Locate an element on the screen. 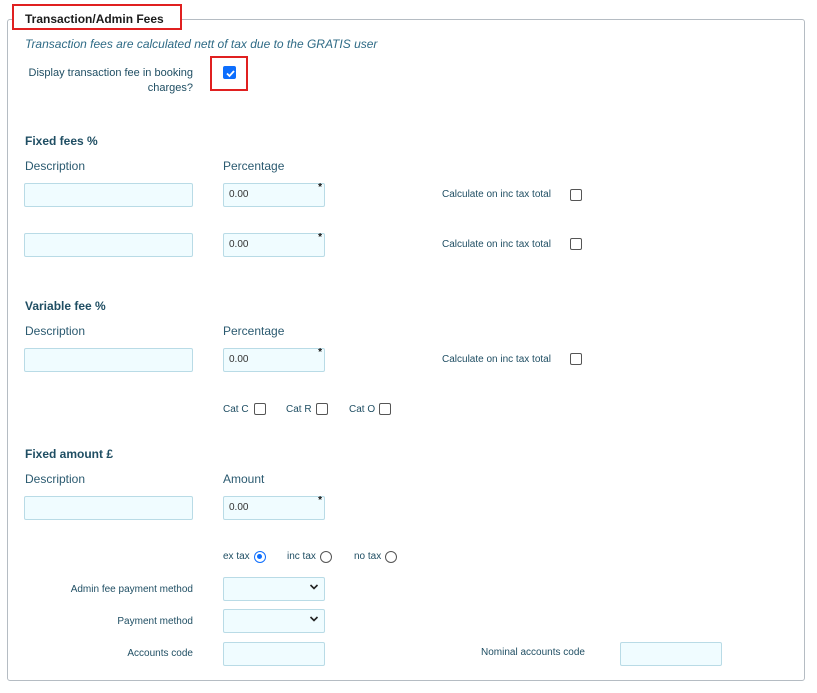 This screenshot has height=693, width=817. accounts-code-input is located at coordinates (274, 654).